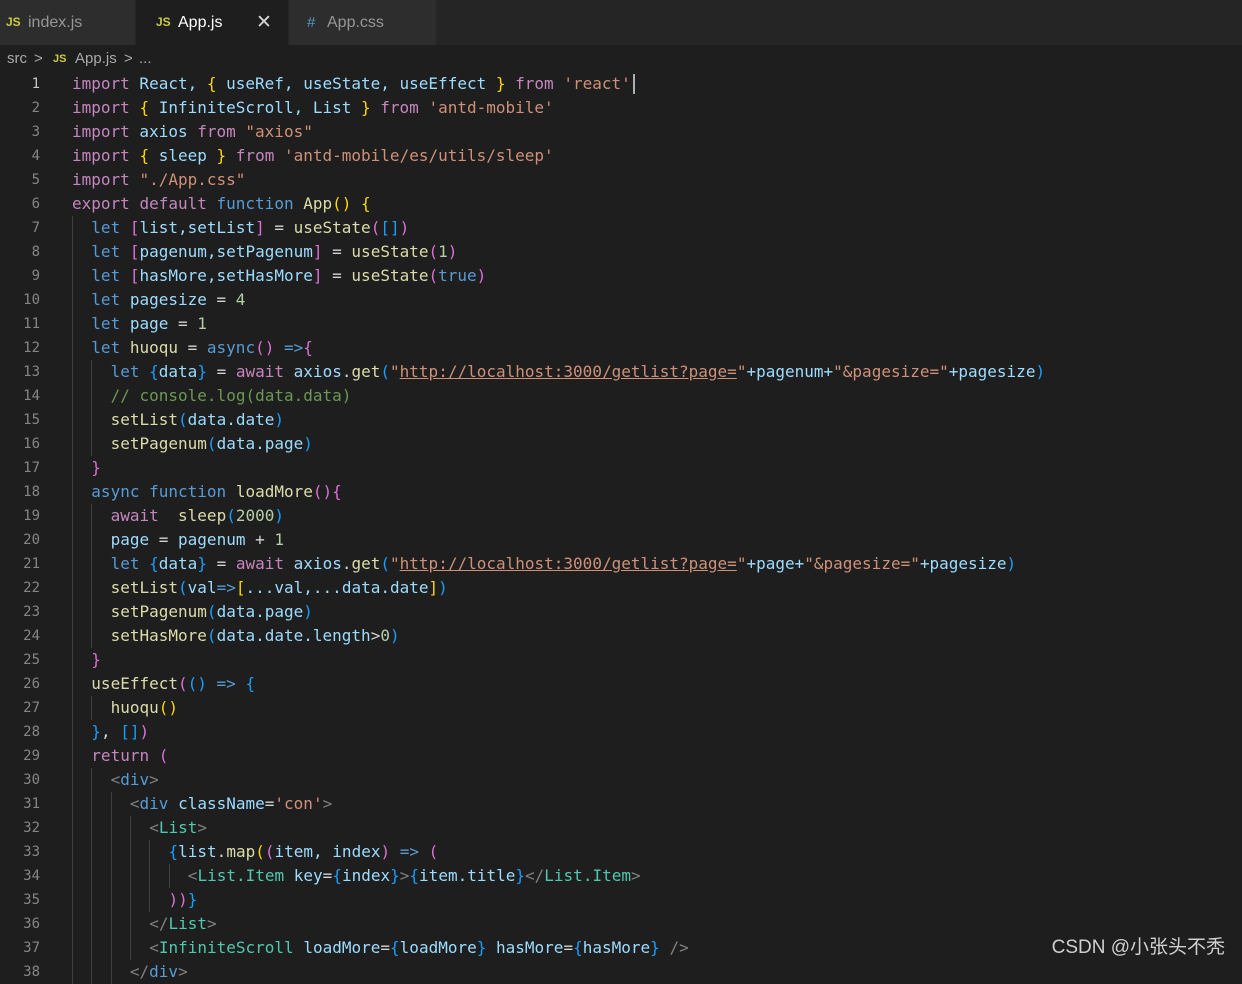 Image resolution: width=1242 pixels, height=984 pixels. Describe the element at coordinates (159, 972) in the screenshot. I see `code-line: </div>` at that location.